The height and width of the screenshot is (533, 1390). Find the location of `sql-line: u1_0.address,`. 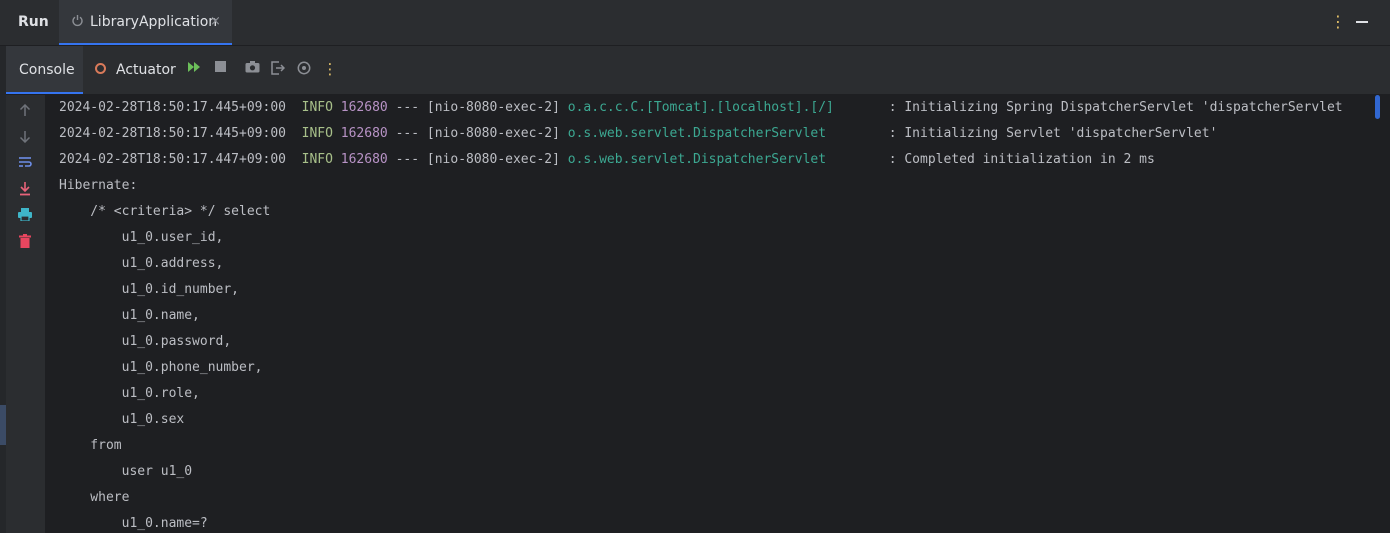

sql-line: u1_0.address, is located at coordinates (141, 263).